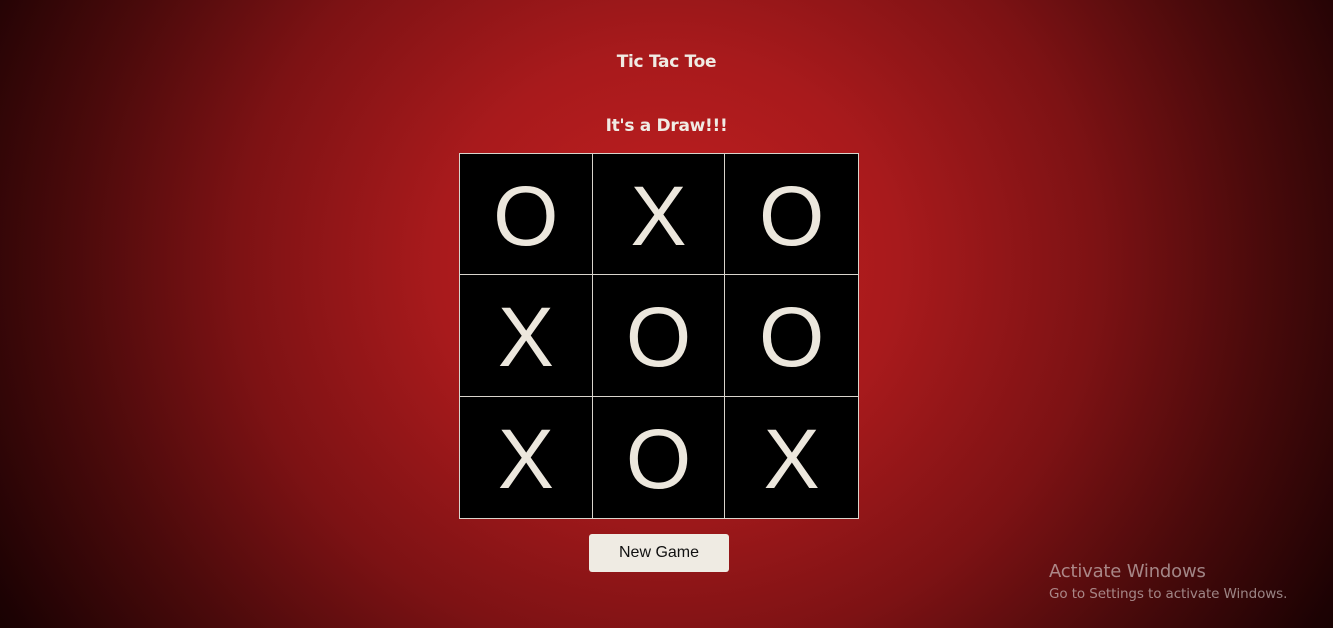 Image resolution: width=1333 pixels, height=628 pixels. What do you see at coordinates (526, 457) in the screenshot?
I see `board-cell-3-1: X` at bounding box center [526, 457].